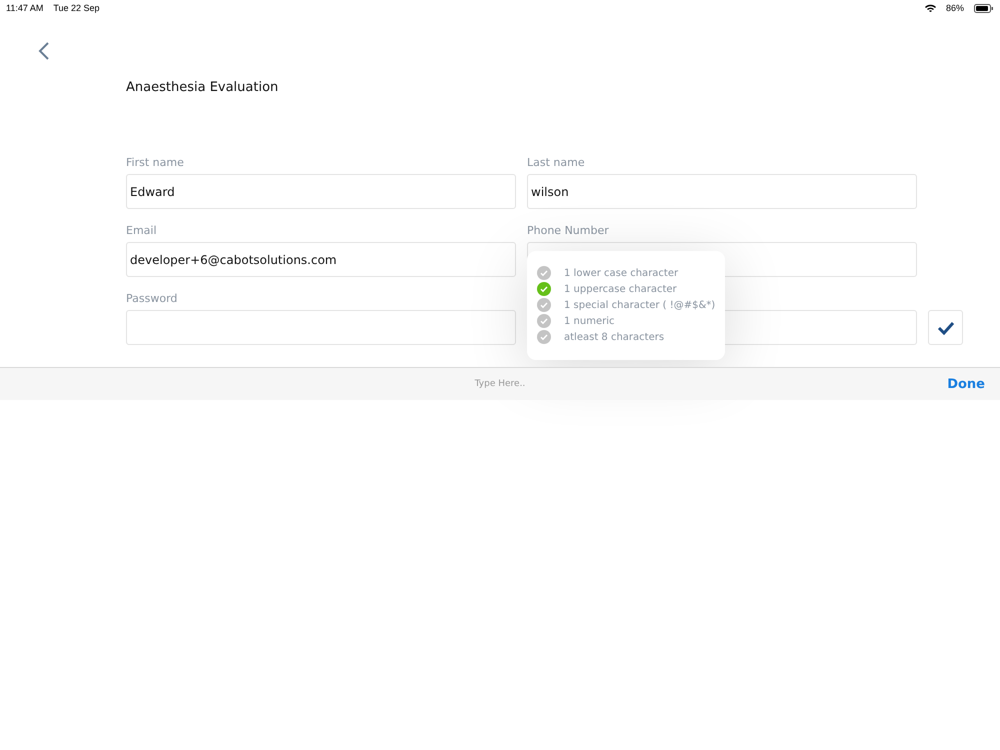  Describe the element at coordinates (621, 273) in the screenshot. I see `rule-text: 1 lower case character` at that location.